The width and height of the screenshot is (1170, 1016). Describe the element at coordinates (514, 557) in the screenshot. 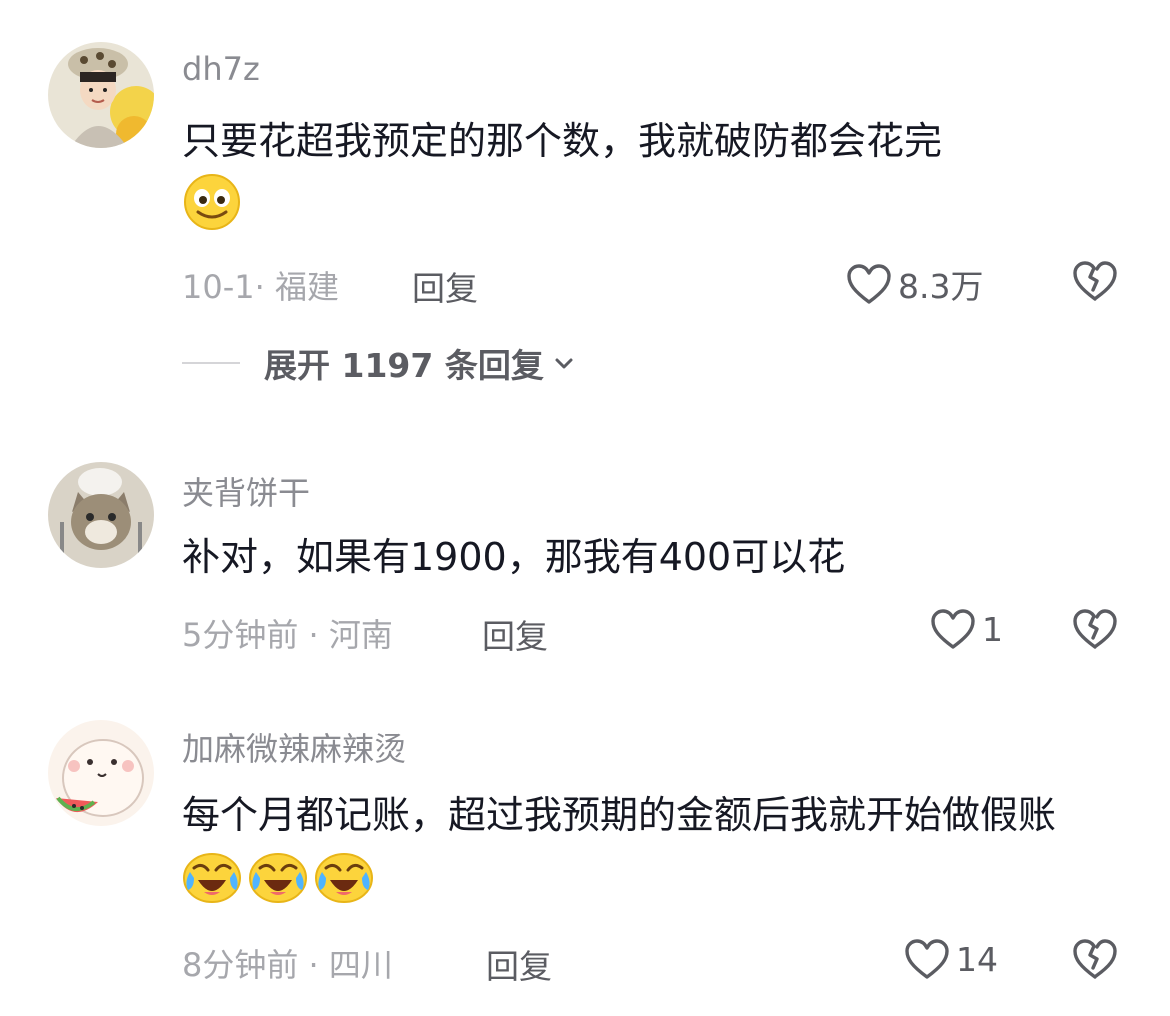

I see `comment-text-content: 补对，如果有1900，那我有400可以花` at that location.